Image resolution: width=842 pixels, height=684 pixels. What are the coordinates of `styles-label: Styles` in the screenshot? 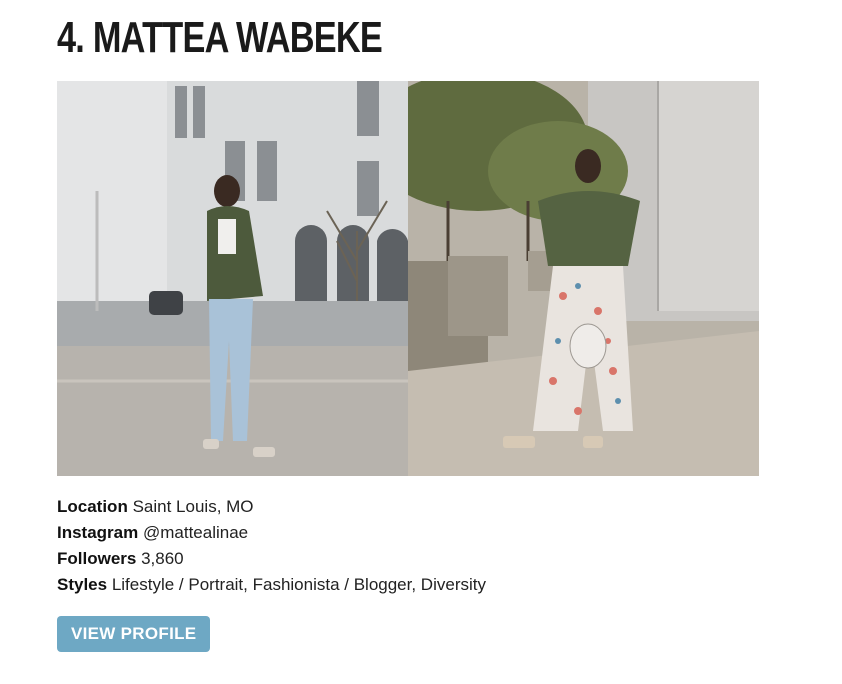 It's located at (82, 584).